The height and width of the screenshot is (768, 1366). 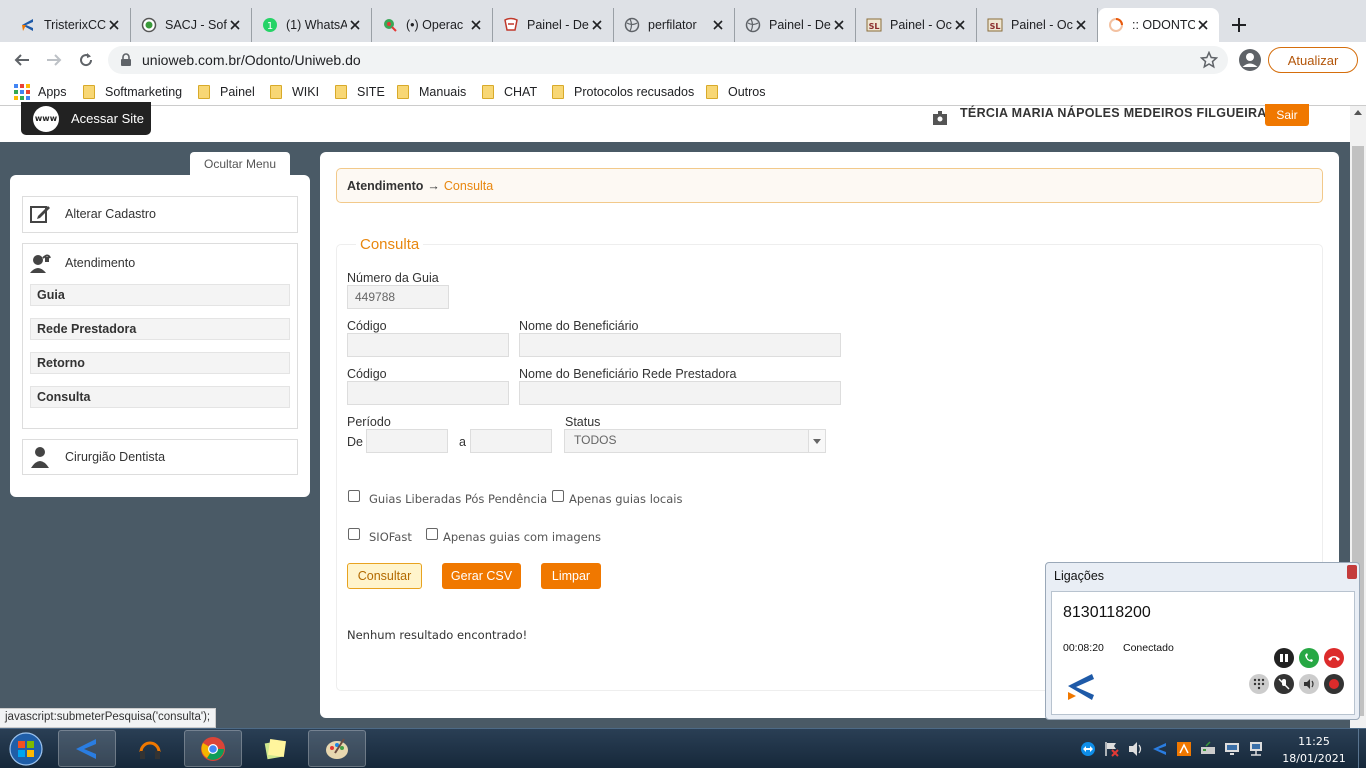 What do you see at coordinates (312, 25) in the screenshot?
I see `tab-whatsapp: 1 (1) WhatsA` at bounding box center [312, 25].